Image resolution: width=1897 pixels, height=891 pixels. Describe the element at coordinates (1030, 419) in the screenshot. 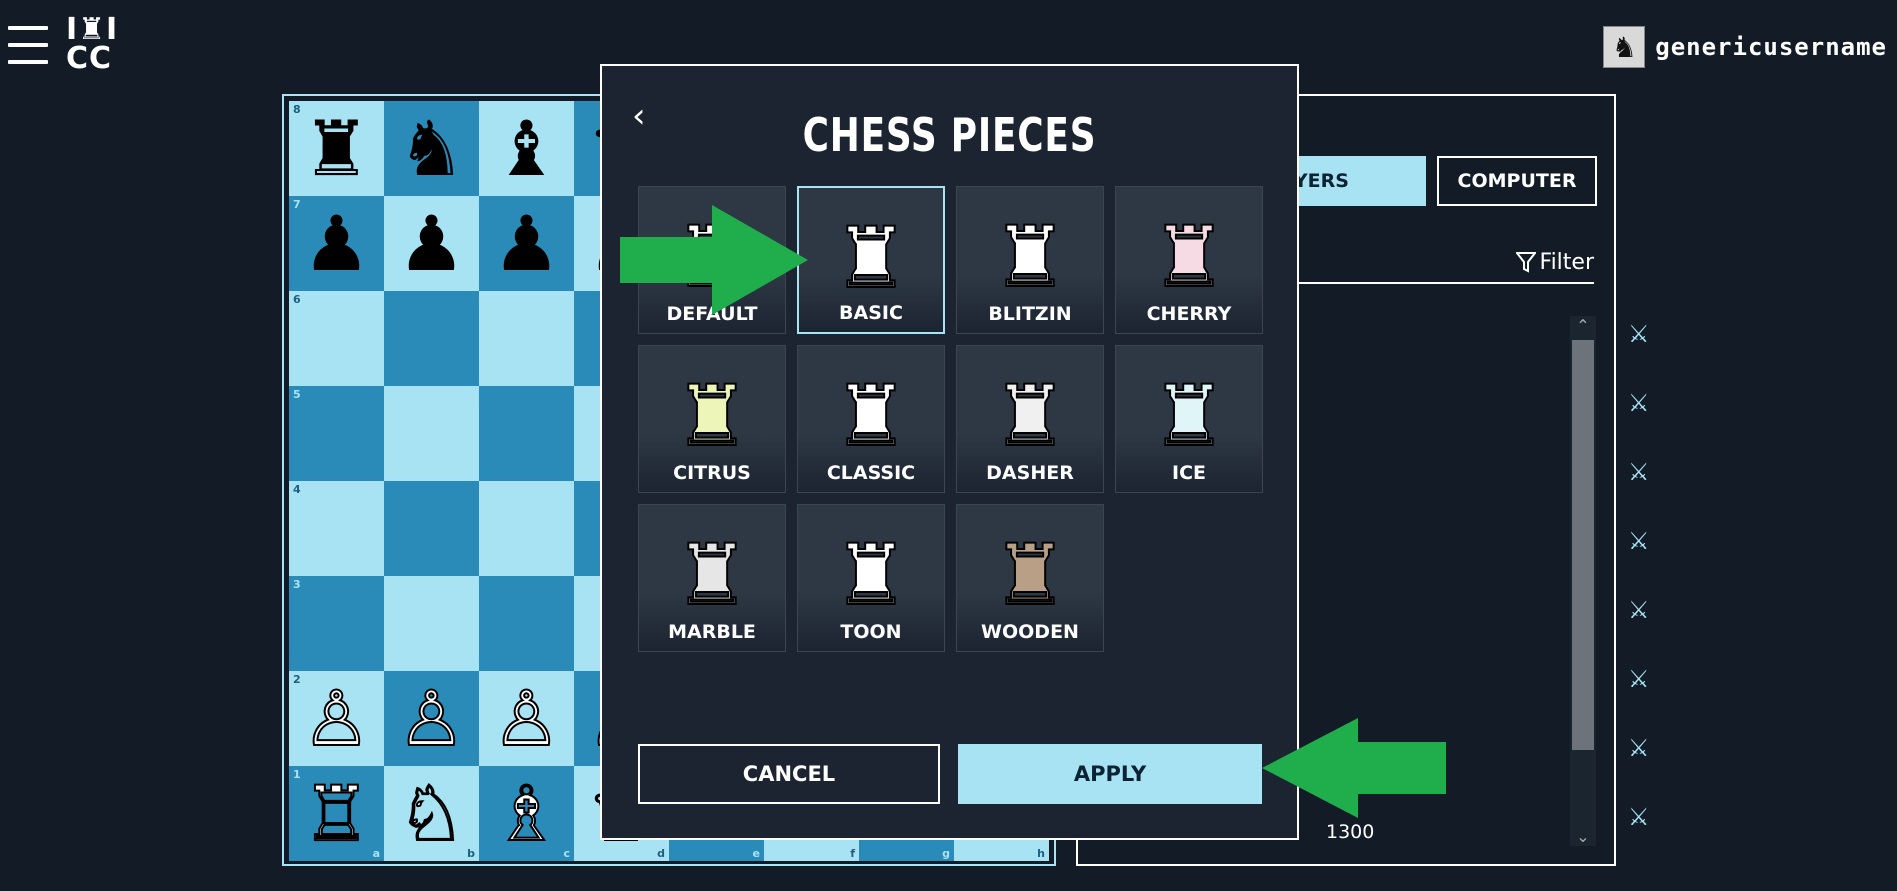

I see `piece-set-dasher: ♜ DASHER` at that location.